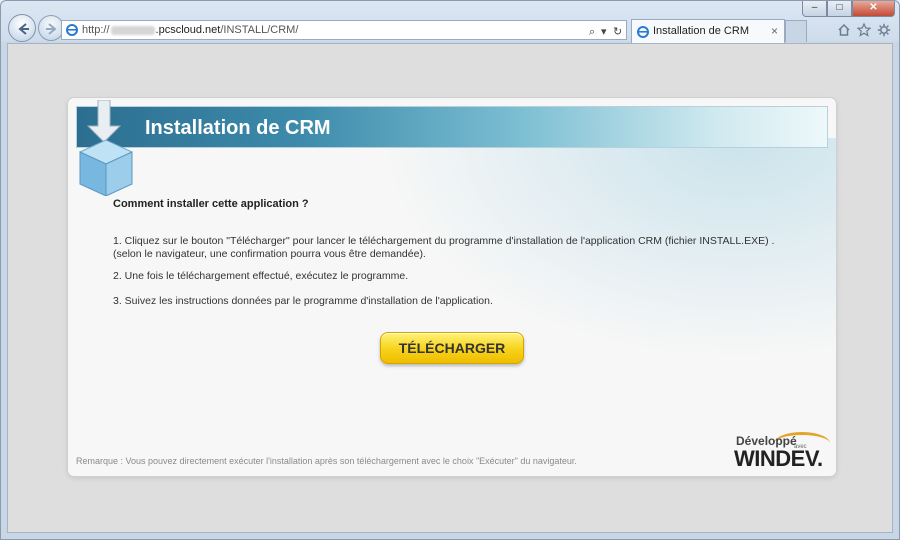 Image resolution: width=900 pixels, height=540 pixels. I want to click on install-question: Comment installer cette application ?, so click(211, 204).